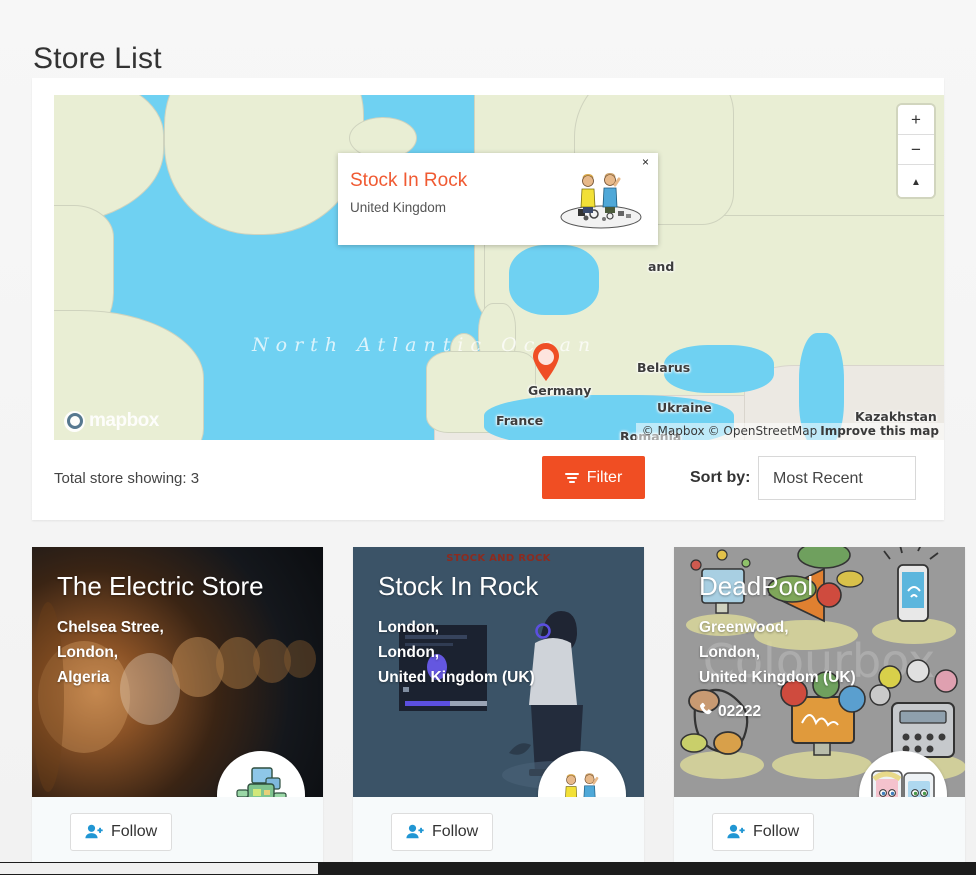 Image resolution: width=976 pixels, height=875 pixels. Describe the element at coordinates (456, 652) in the screenshot. I see `store-address: London, London, United Kingdom (UK)` at that location.